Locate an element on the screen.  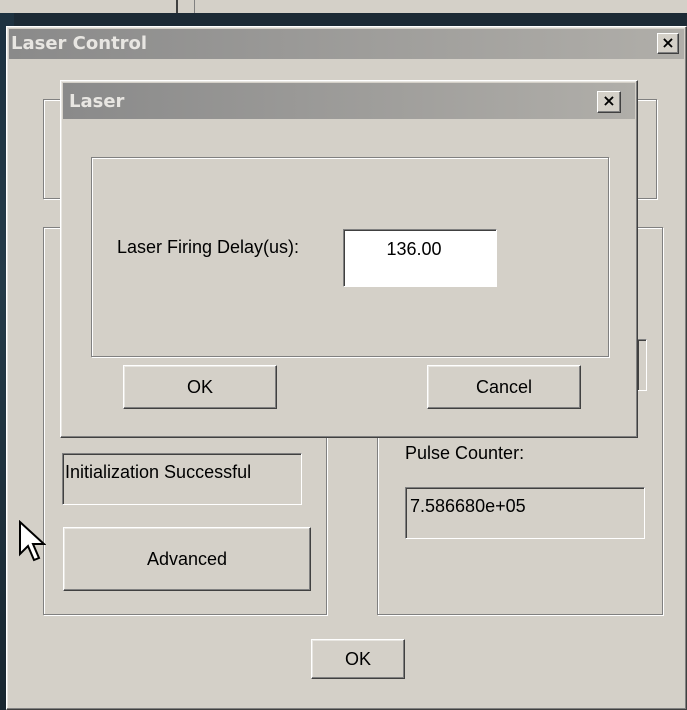
laser-dialog-cancel-button: Cancel is located at coordinates (504, 387).